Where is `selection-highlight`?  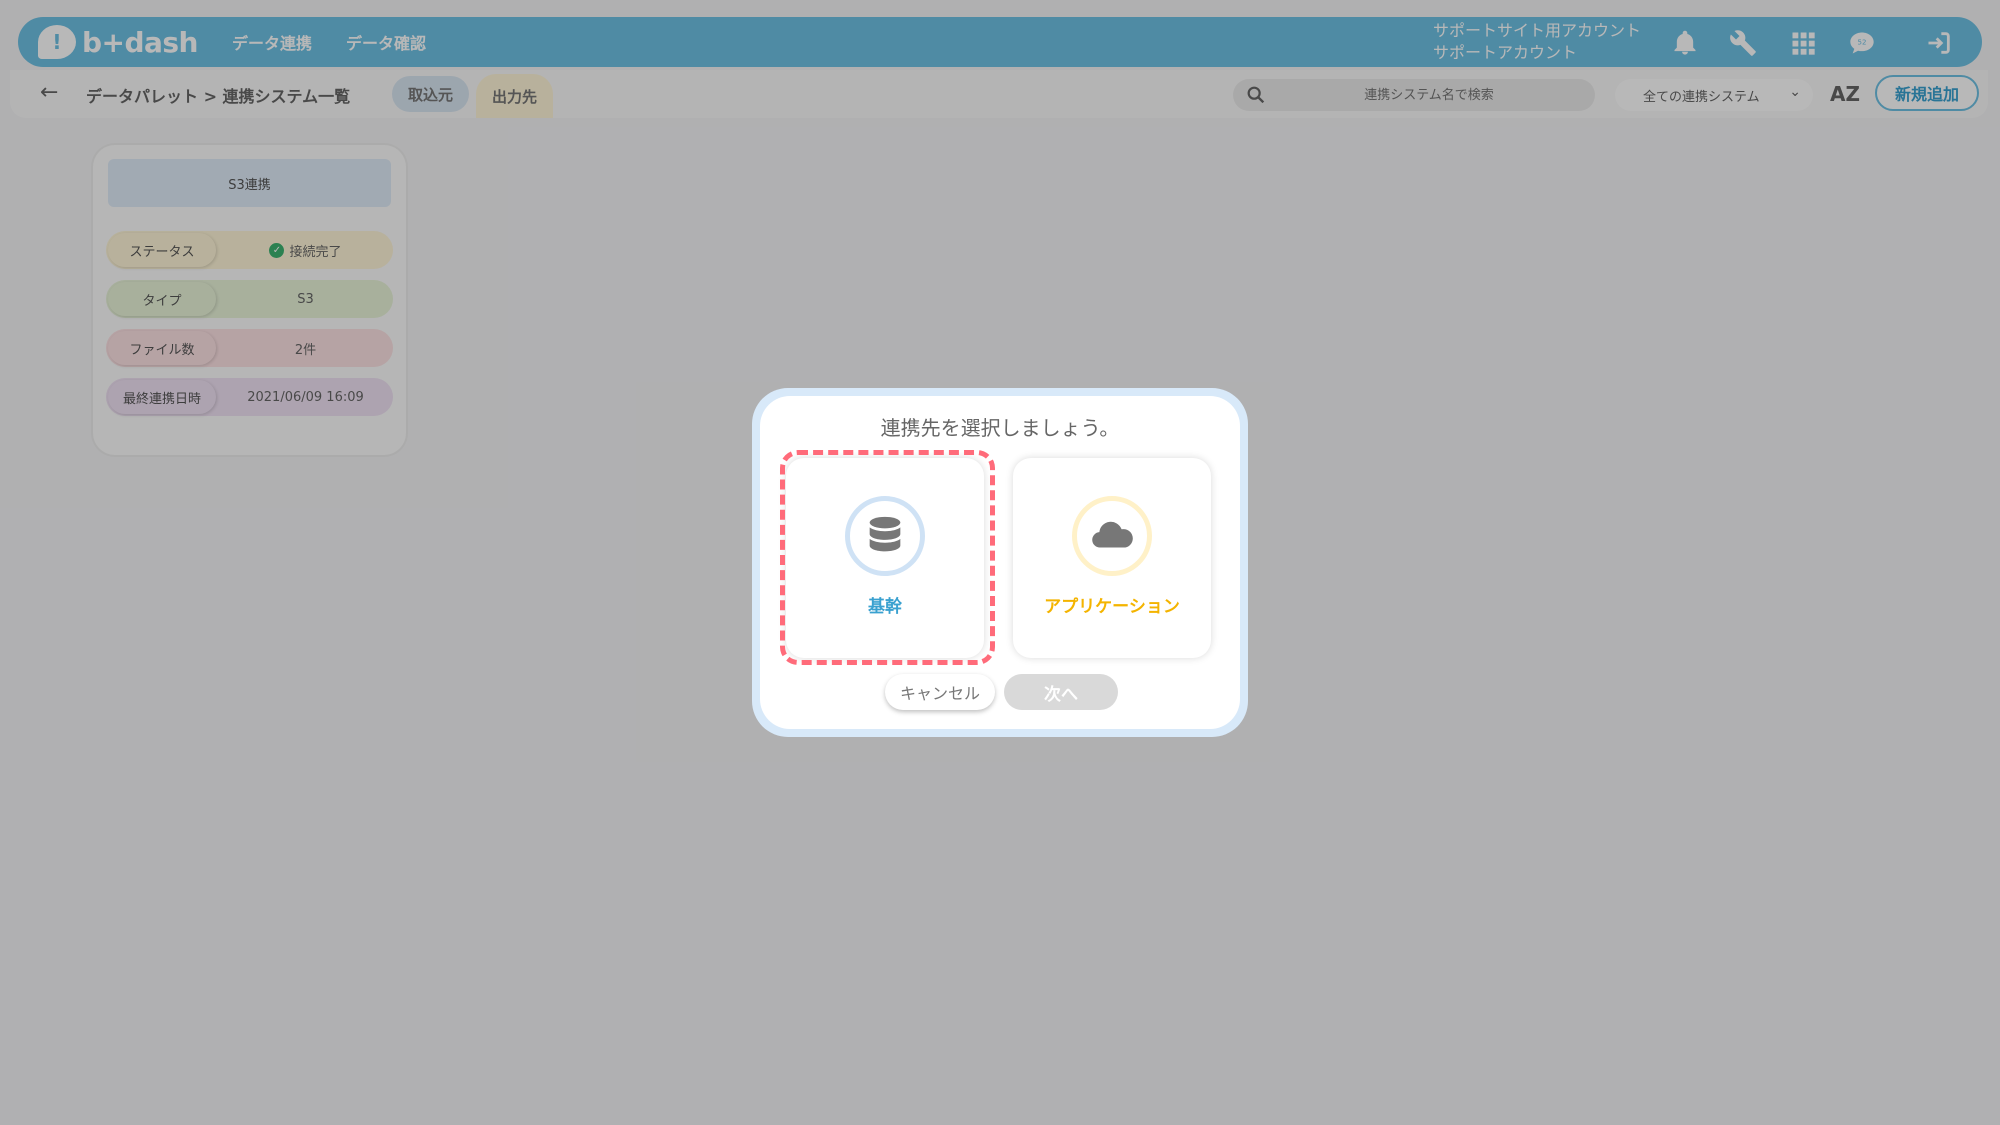 selection-highlight is located at coordinates (887, 557).